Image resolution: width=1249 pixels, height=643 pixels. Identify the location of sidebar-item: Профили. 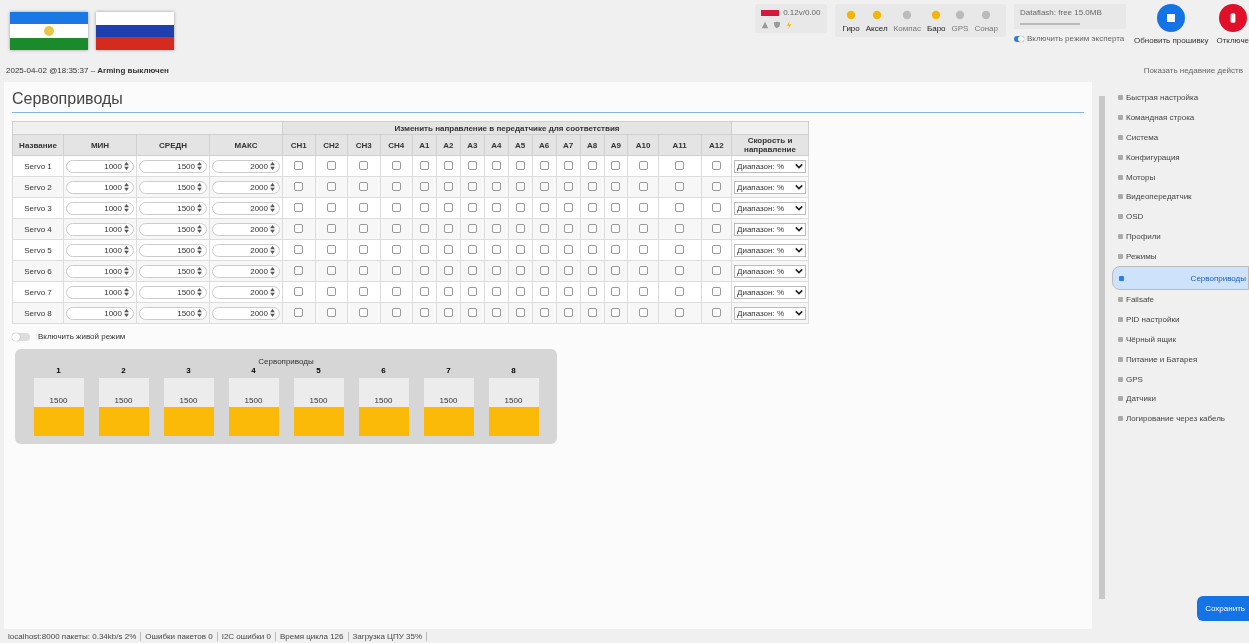
(1180, 236).